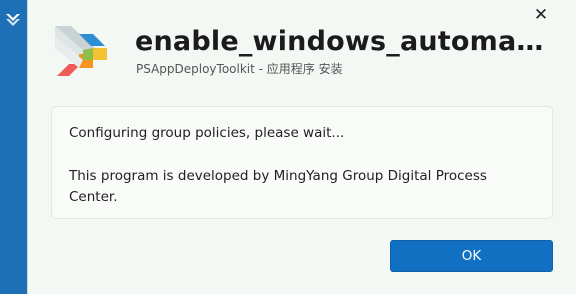 This screenshot has width=576, height=294. Describe the element at coordinates (239, 69) in the screenshot. I see `dialog-subtitle: PSAppDeployToolkit - 应用程序 安装` at that location.